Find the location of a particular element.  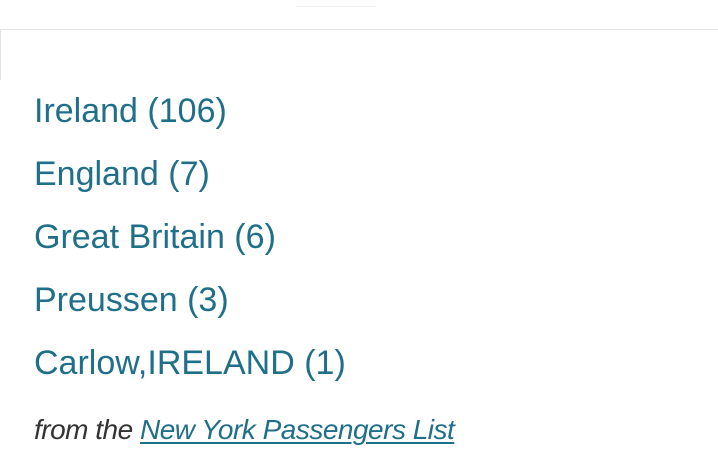

source-attribution: from the New York Passengers List is located at coordinates (244, 430).